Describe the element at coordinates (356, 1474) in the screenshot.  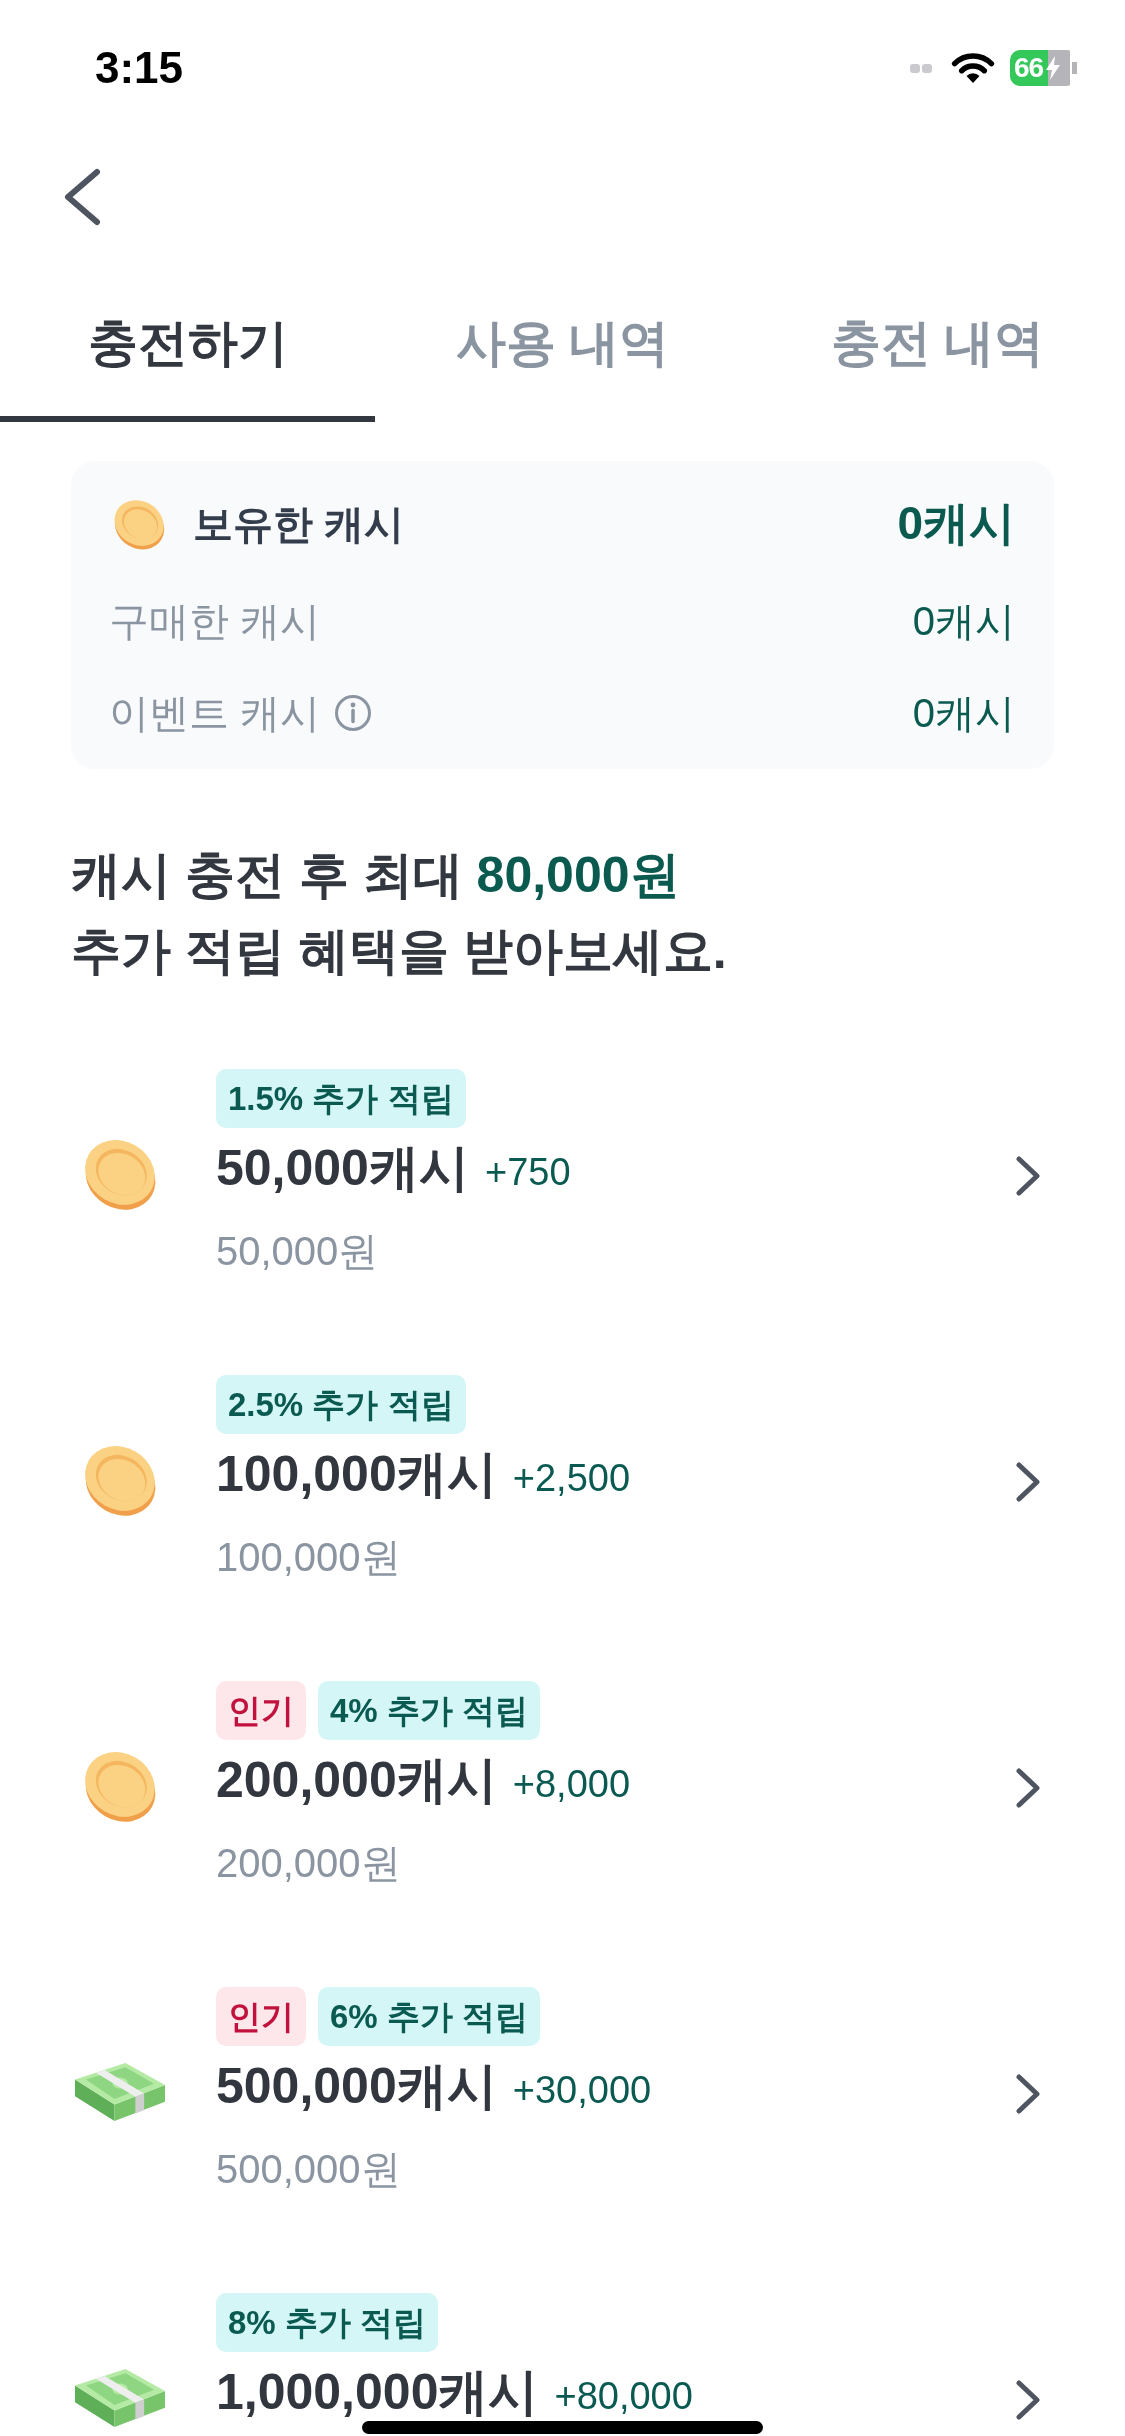
I see `cash-amount: 100,000캐시` at that location.